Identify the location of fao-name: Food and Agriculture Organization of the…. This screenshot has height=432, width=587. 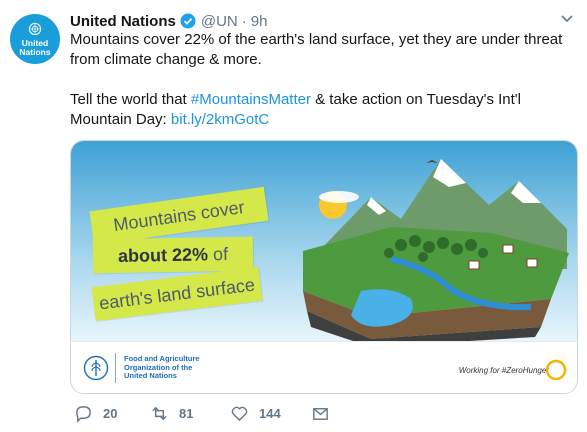
(162, 367).